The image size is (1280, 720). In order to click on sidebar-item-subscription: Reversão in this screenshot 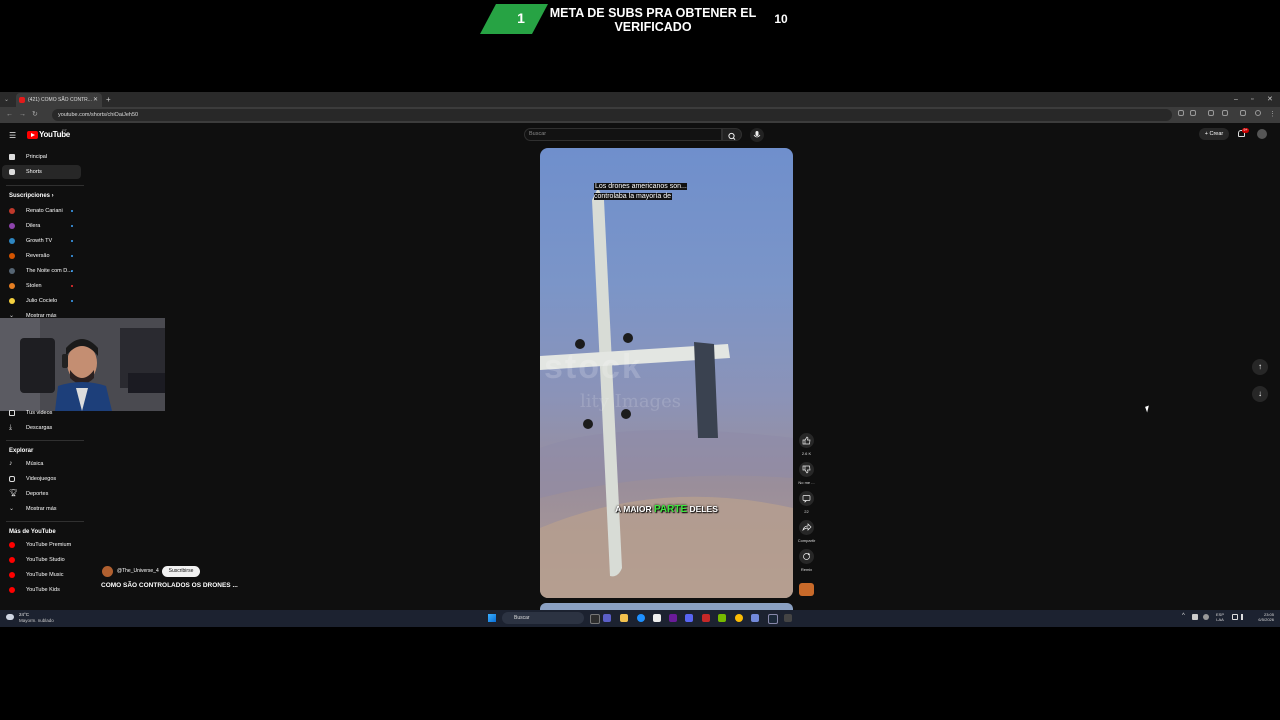, I will do `click(42, 256)`.